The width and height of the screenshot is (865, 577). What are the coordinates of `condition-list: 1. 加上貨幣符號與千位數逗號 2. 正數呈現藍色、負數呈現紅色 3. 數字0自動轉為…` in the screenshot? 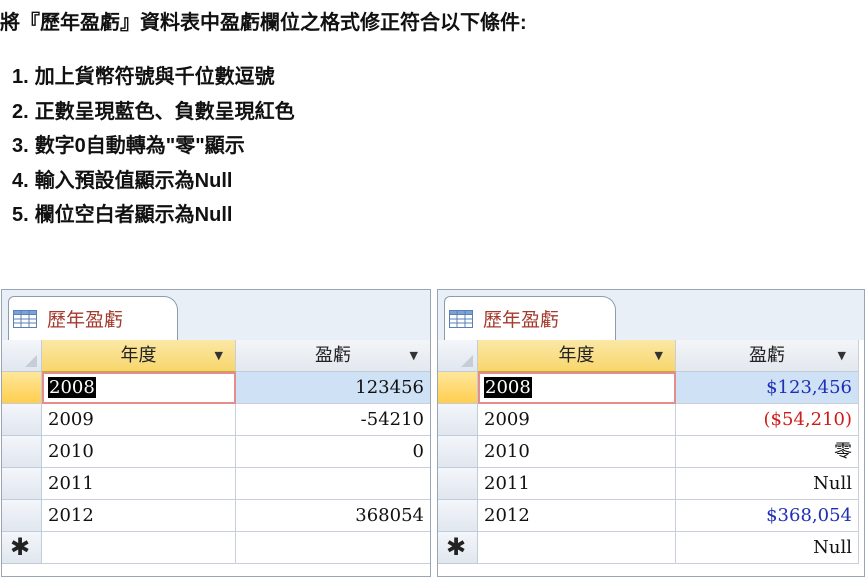 It's located at (153, 146).